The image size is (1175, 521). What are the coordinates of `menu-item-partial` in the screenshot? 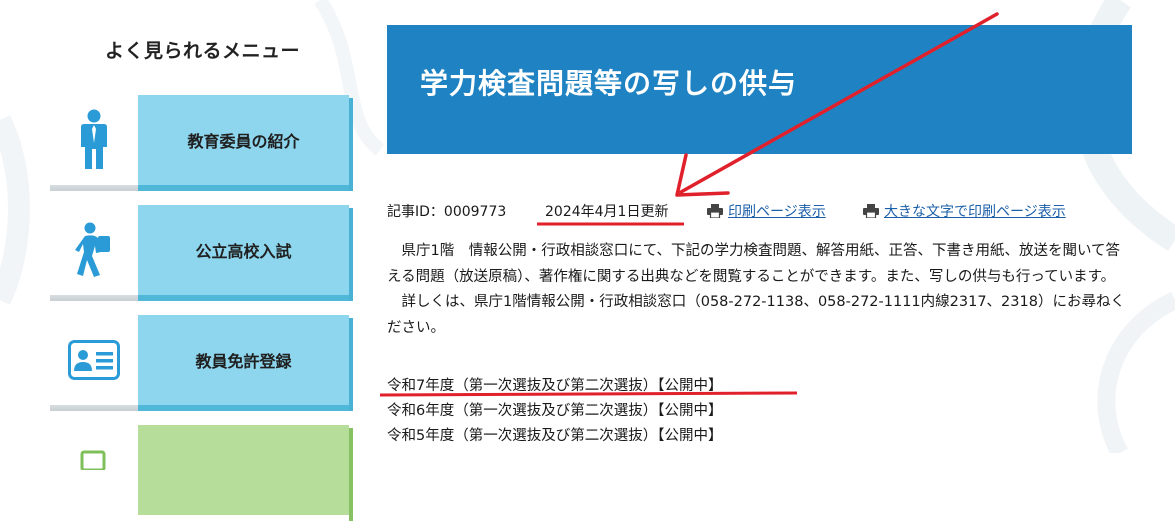 It's located at (201, 473).